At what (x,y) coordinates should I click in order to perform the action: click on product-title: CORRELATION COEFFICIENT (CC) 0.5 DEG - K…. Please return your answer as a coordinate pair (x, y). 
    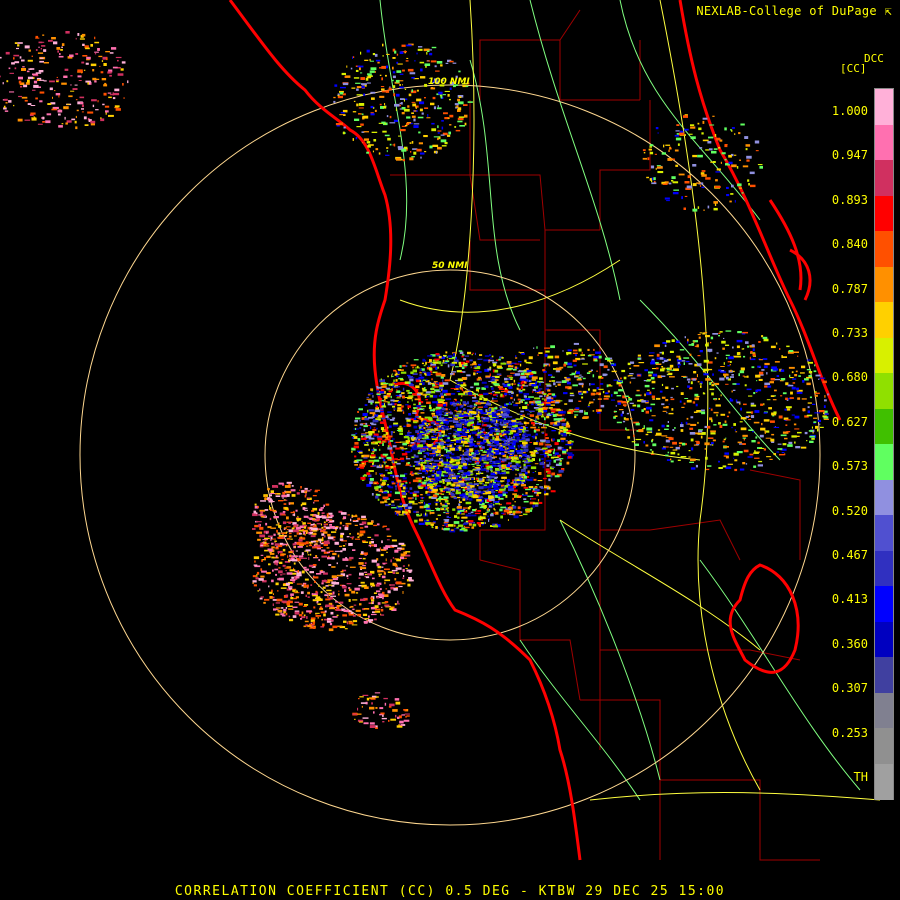
    Looking at the image, I should click on (450, 891).